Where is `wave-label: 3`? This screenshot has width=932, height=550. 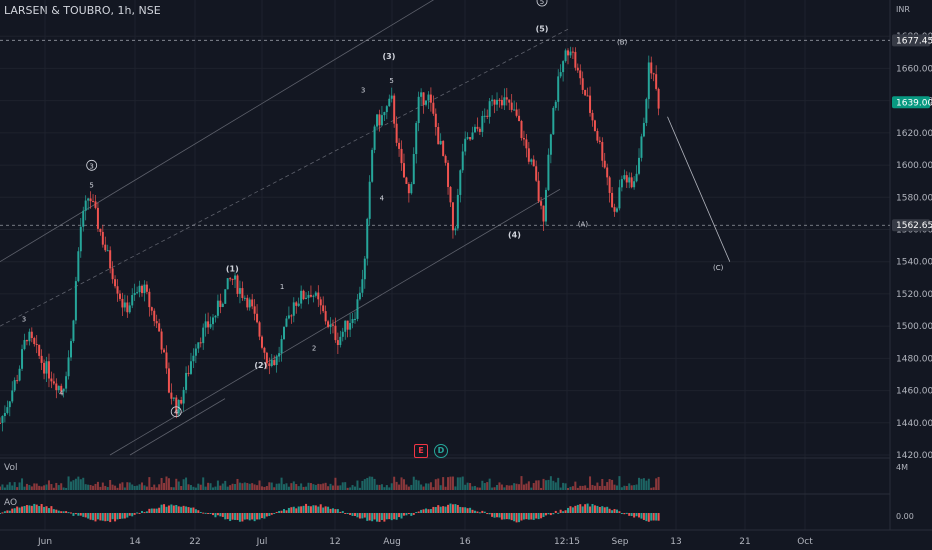
wave-label: 3 is located at coordinates (91, 166).